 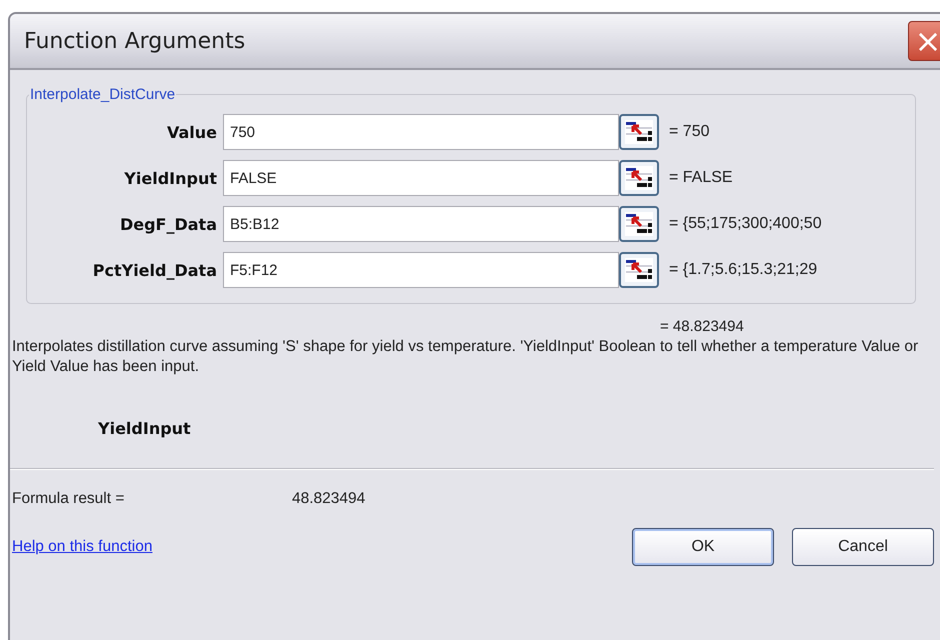 What do you see at coordinates (863, 547) in the screenshot?
I see `cancel-button: Cancel` at bounding box center [863, 547].